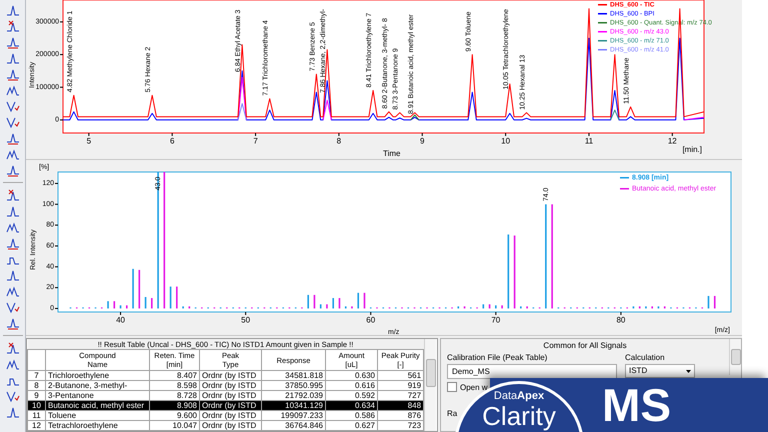 Image resolution: width=768 pixels, height=432 pixels. What do you see at coordinates (589, 141) in the screenshot?
I see `axis-tick-label: 11` at bounding box center [589, 141].